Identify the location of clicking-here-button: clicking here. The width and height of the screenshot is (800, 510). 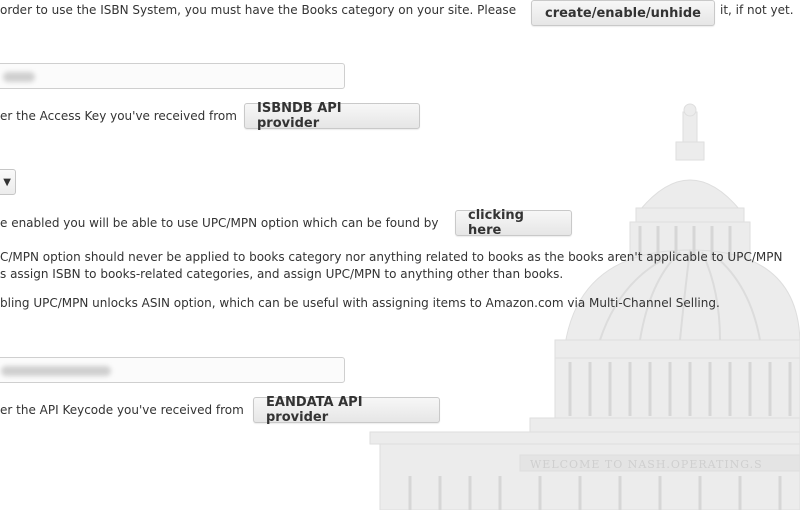
(513, 223).